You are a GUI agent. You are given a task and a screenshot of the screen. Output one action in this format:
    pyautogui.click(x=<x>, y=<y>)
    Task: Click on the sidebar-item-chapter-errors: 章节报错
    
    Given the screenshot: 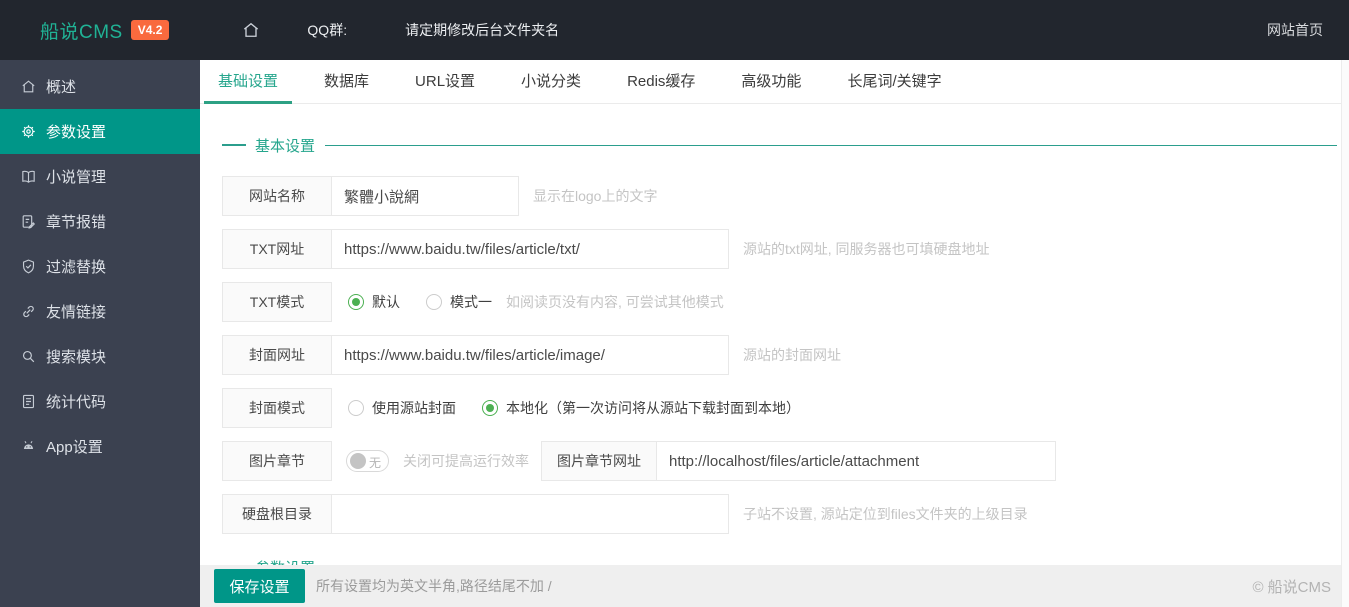 What is the action you would take?
    pyautogui.click(x=100, y=221)
    